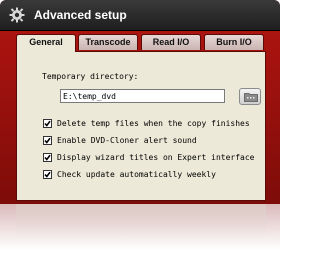 The width and height of the screenshot is (320, 270). I want to click on alert-sound-checkbox, so click(47, 140).